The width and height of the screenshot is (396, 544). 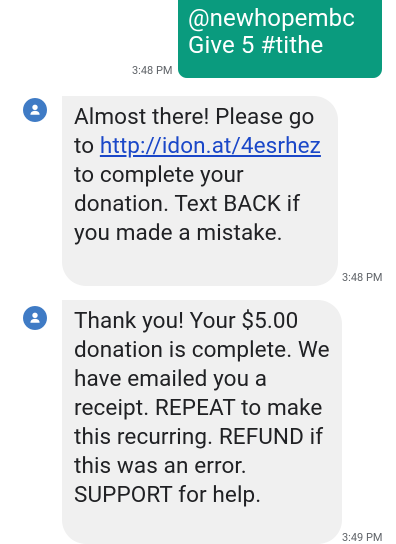 I want to click on outgoing-message-text: @newhopembc Give 5 #tithe, so click(x=271, y=31).